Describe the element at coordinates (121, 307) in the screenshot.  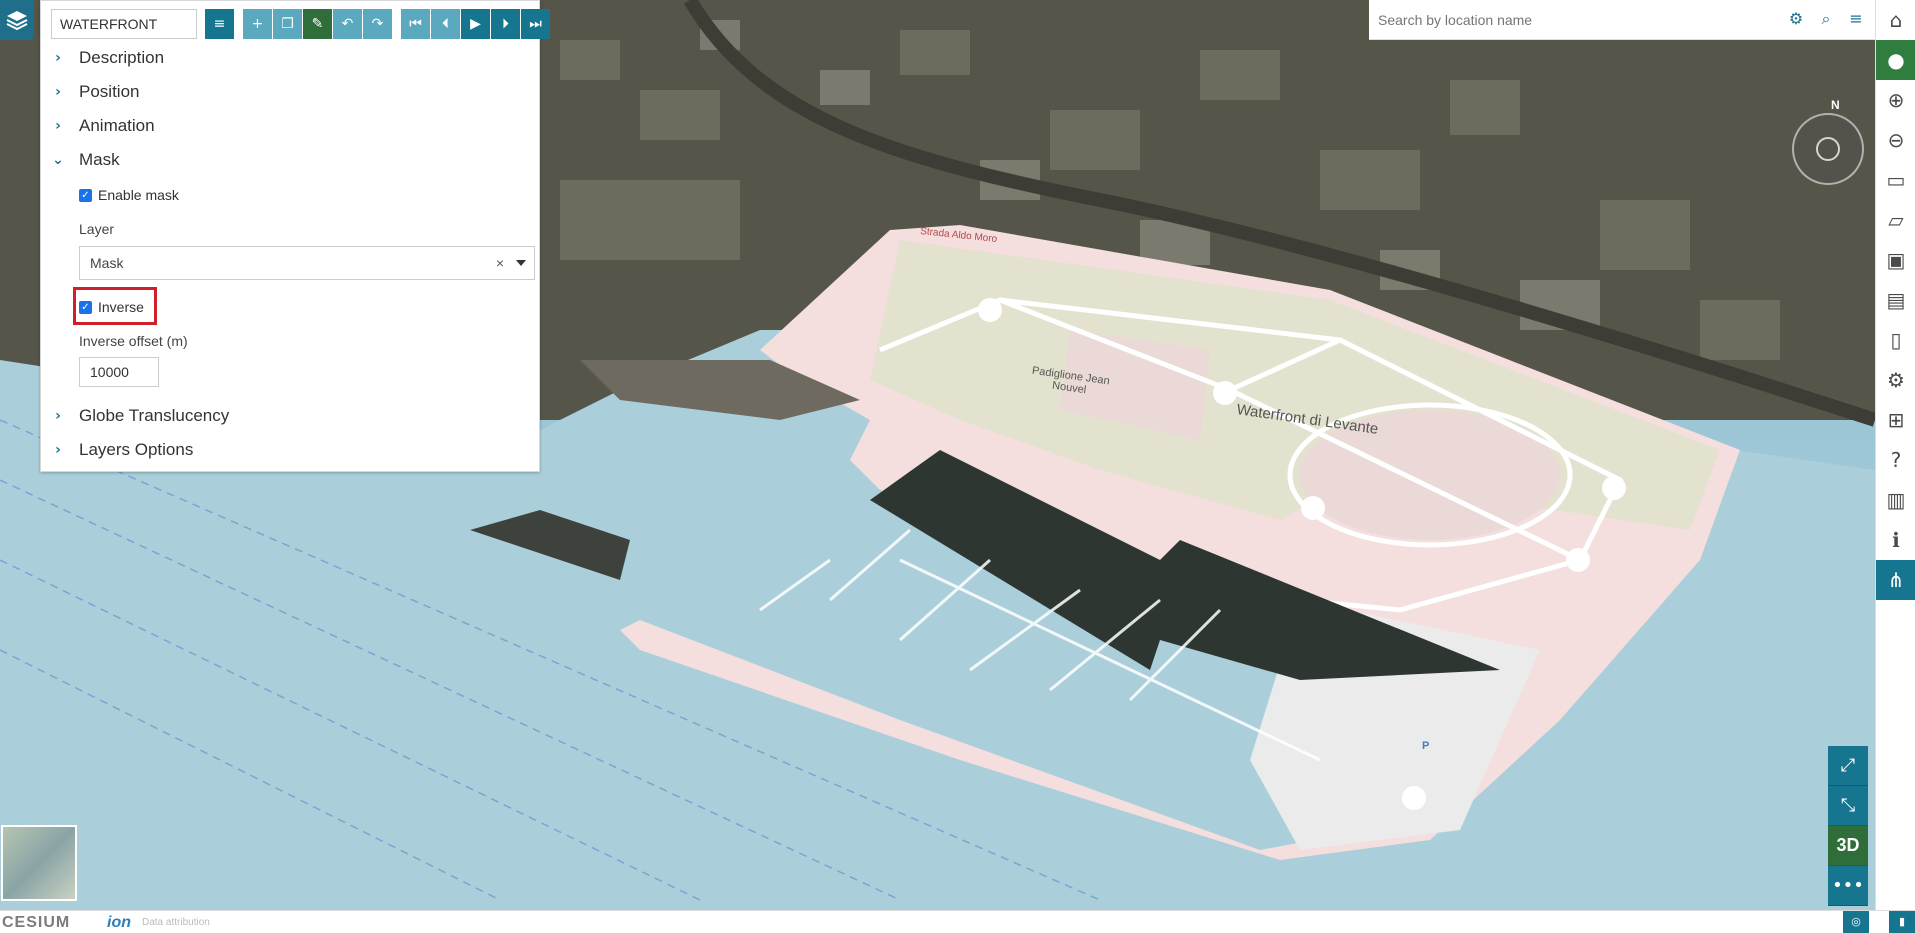
I see `inverse-label: Inverse` at that location.